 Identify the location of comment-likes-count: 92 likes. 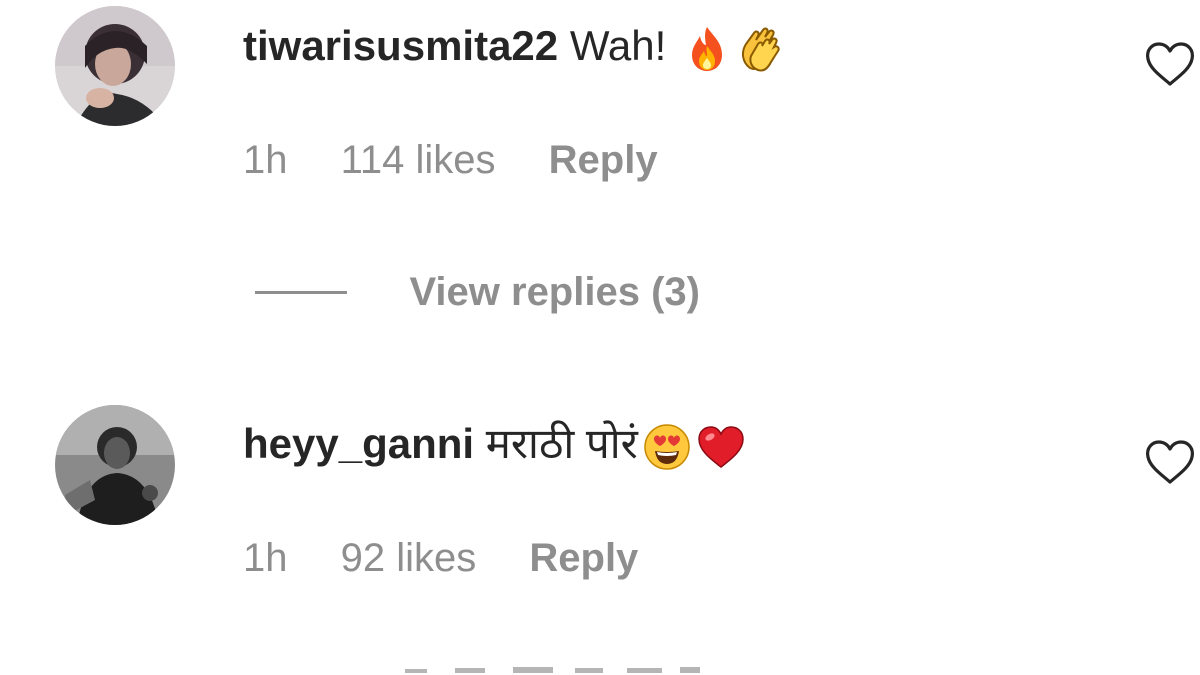
(409, 558).